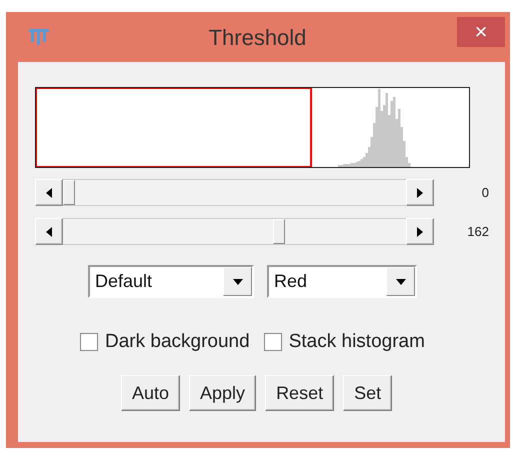  What do you see at coordinates (222, 393) in the screenshot?
I see `dialog-button: Apply` at bounding box center [222, 393].